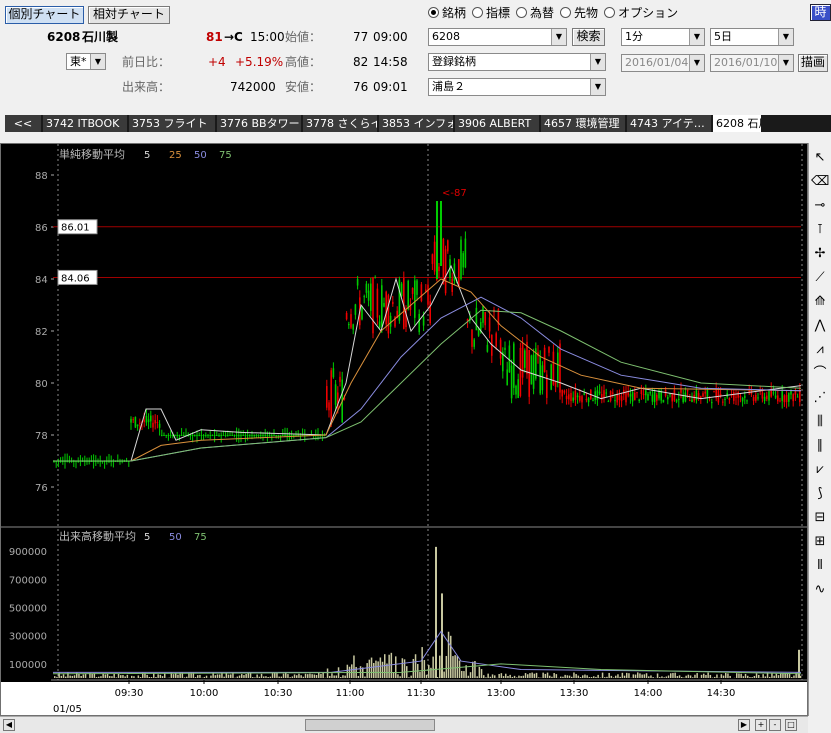  Describe the element at coordinates (24, 123) in the screenshot. I see `ticker-scroll-left: <<` at that location.